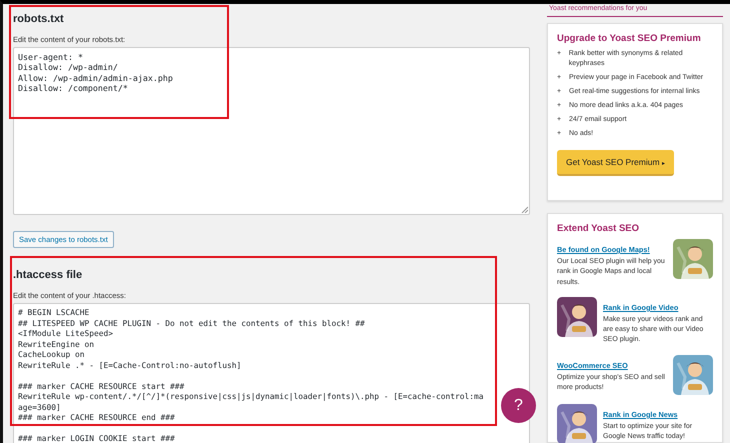 The height and width of the screenshot is (443, 730). Describe the element at coordinates (68, 67) in the screenshot. I see `code-line: Disallow: /wp-admin/` at that location.